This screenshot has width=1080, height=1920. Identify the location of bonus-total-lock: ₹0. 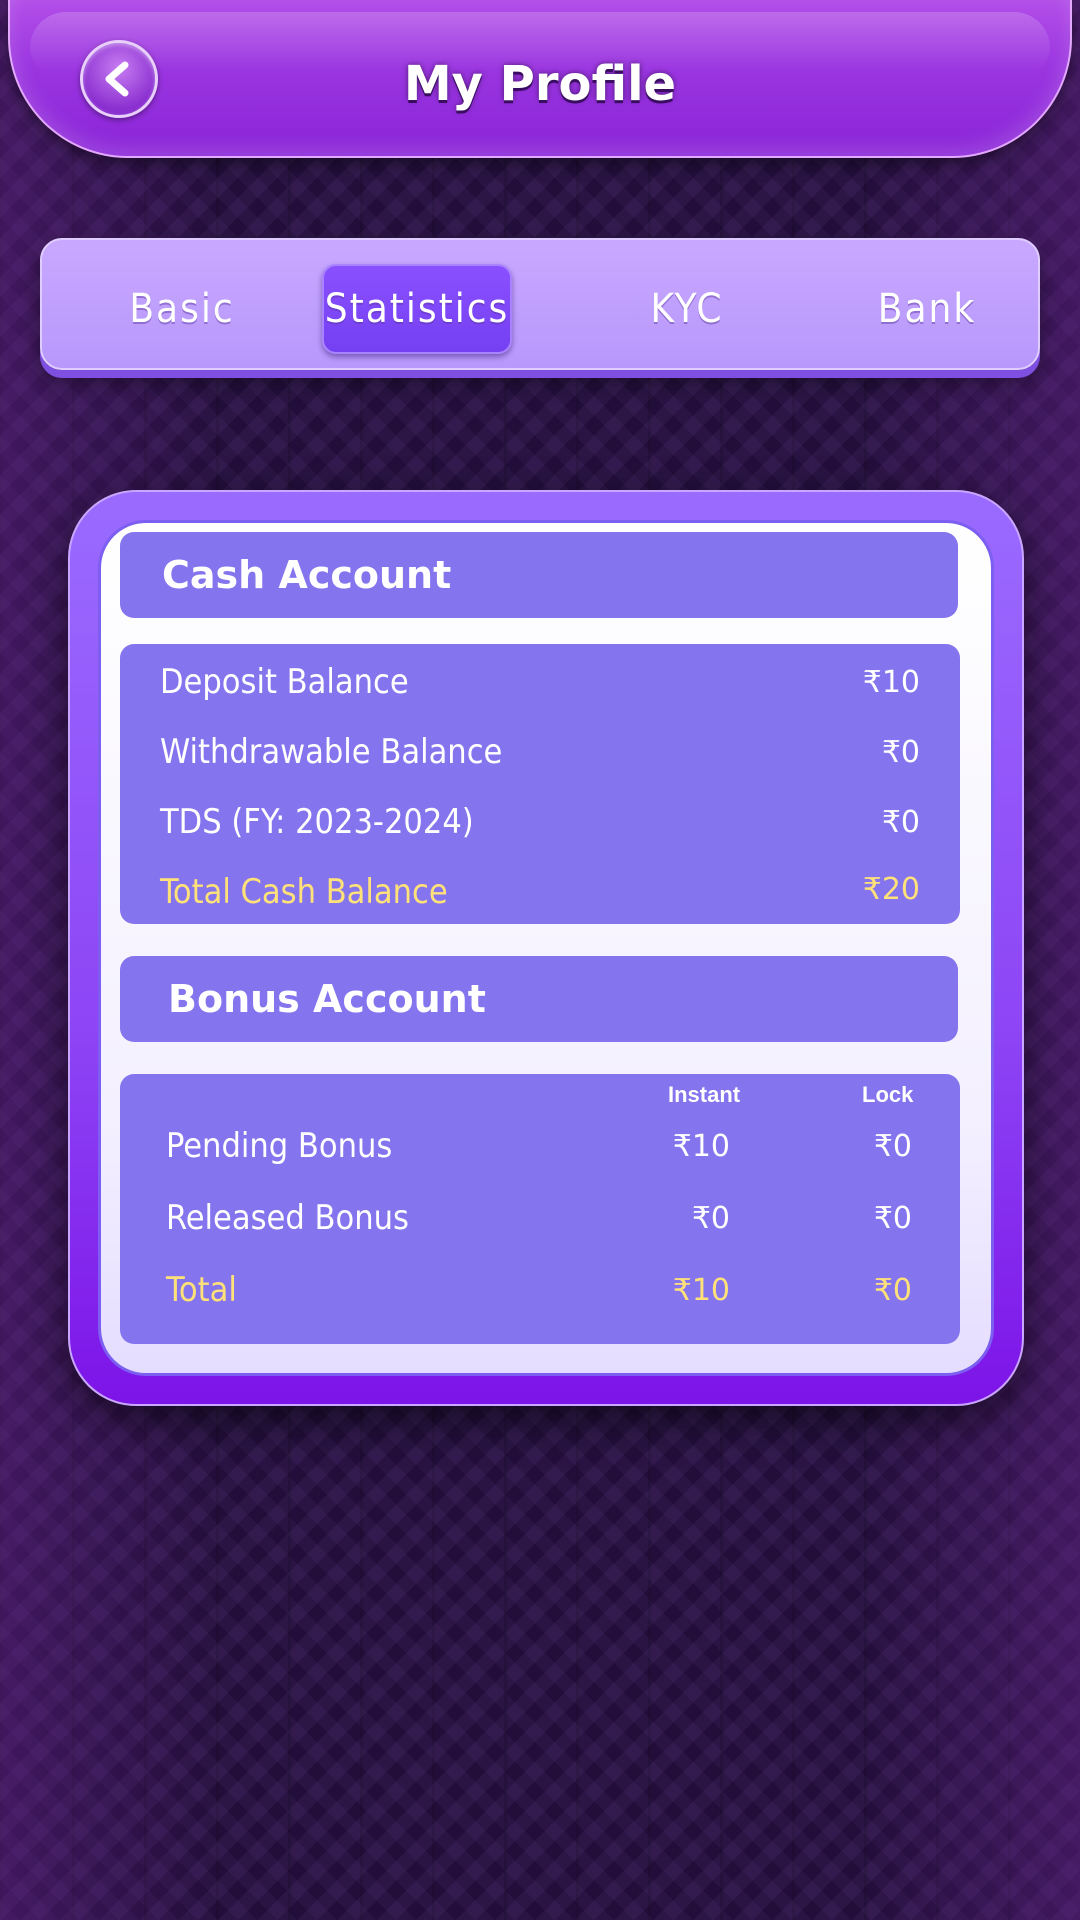
(892, 1290).